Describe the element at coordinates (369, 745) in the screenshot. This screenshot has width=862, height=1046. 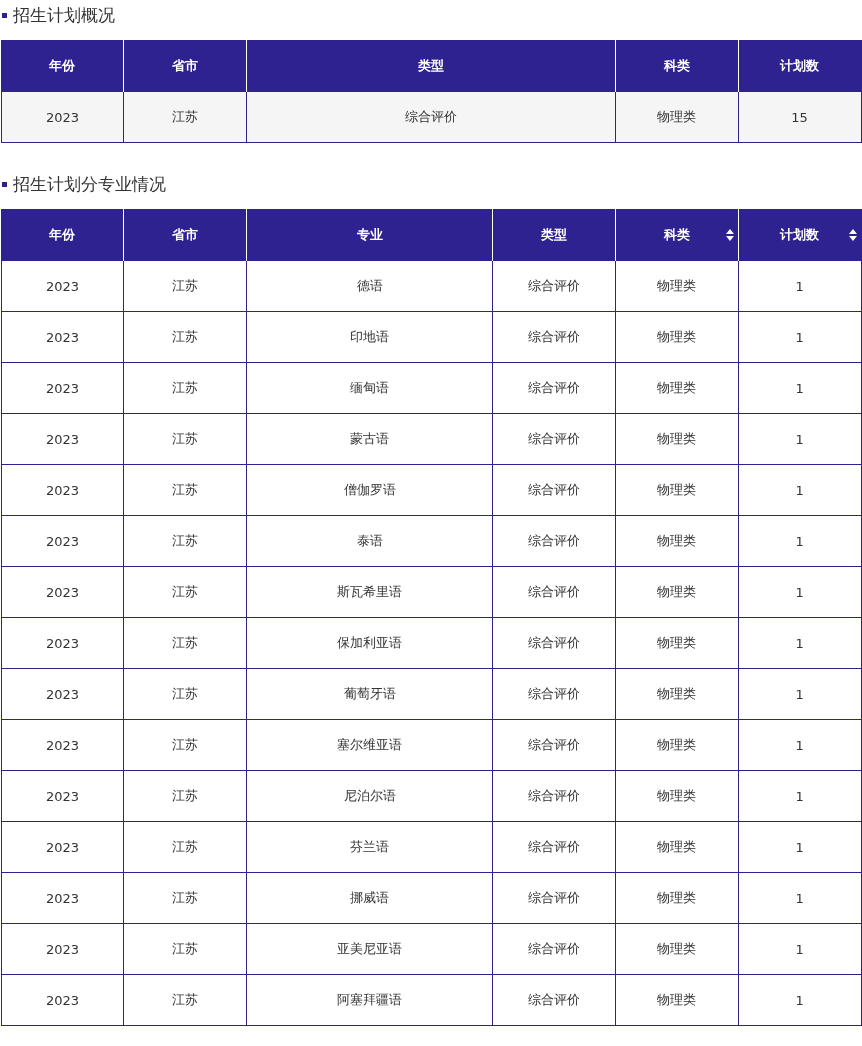
I see `table-cell: 塞尔维亚语` at that location.